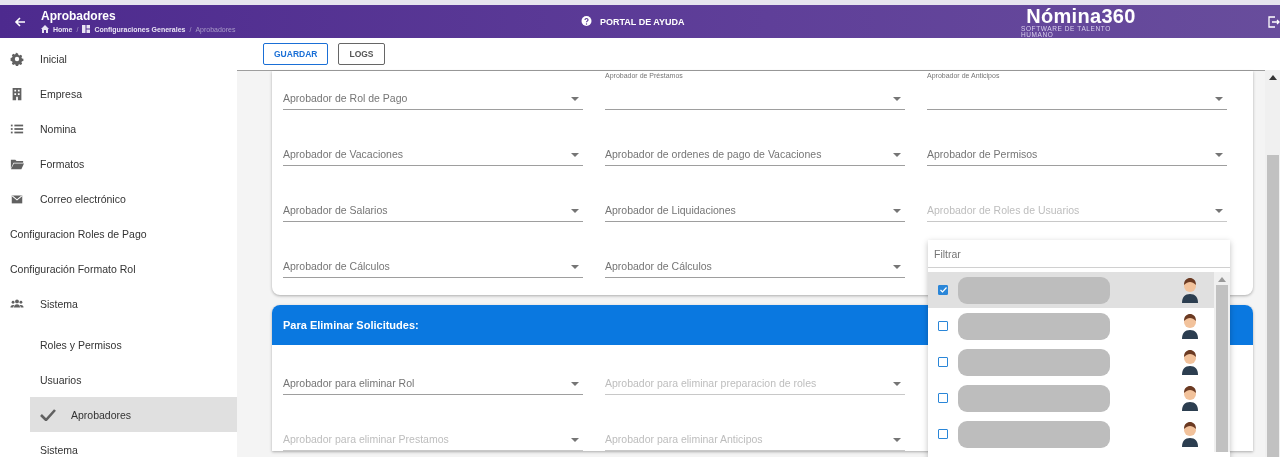  Describe the element at coordinates (755, 203) in the screenshot. I see `select-field: Aprobador de Liquidaciones` at that location.